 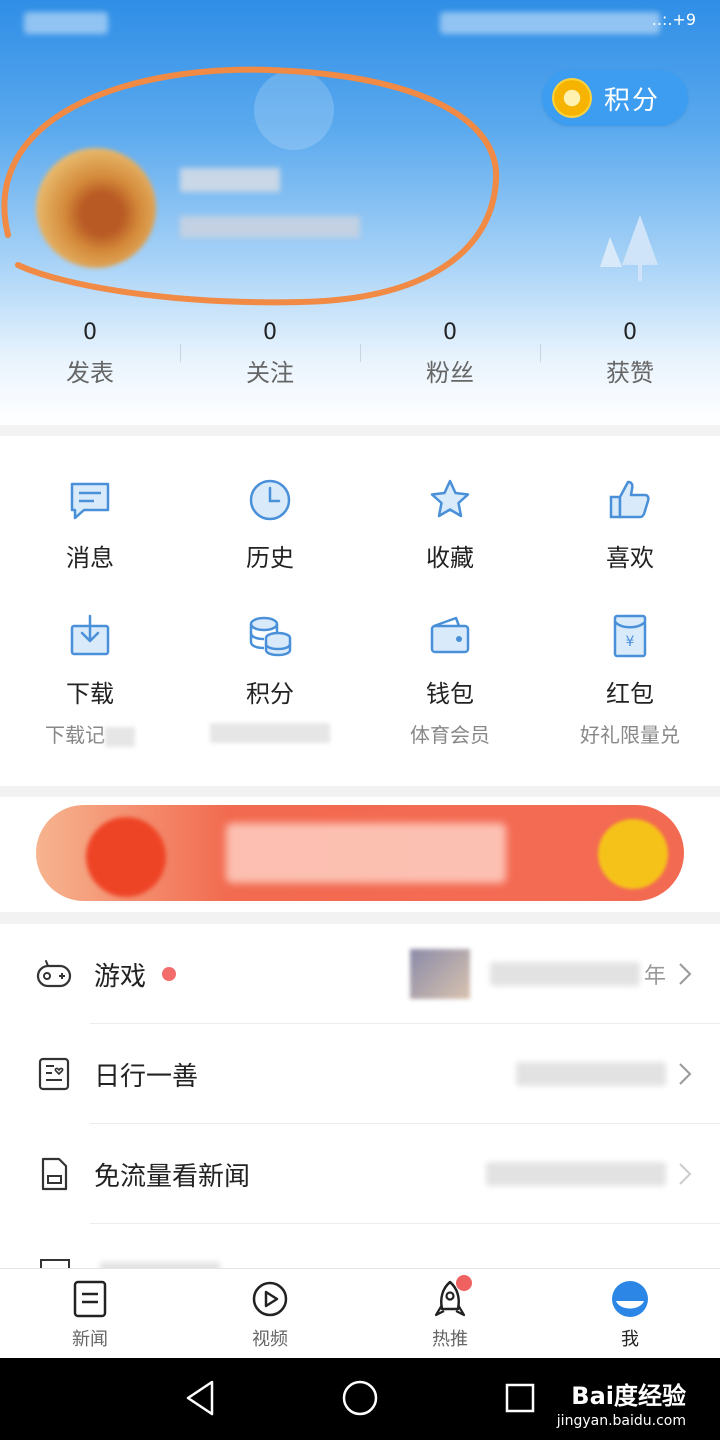 I want to click on nav-label: 新闻, so click(x=90, y=1339).